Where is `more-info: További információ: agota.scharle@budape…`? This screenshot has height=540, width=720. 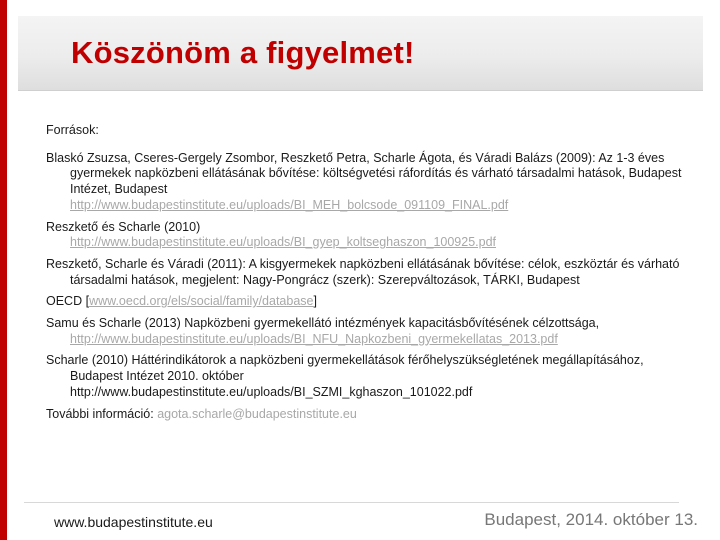 more-info: További információ: agota.scharle@budape… is located at coordinates (370, 415).